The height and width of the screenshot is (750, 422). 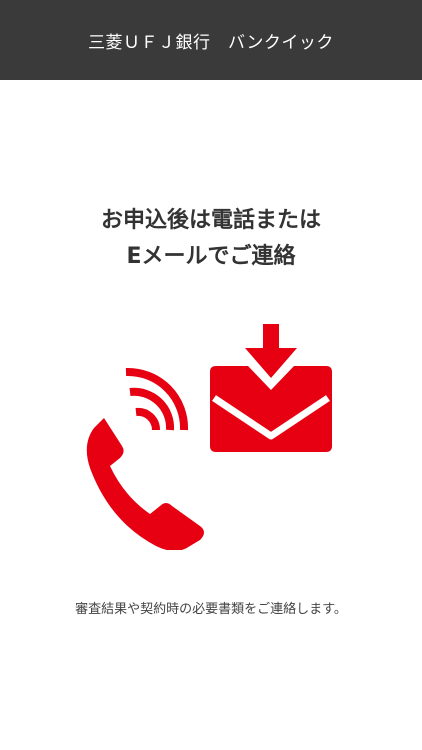 I want to click on caption-text: 審査結果や契約時の必要書類をご連絡します。, so click(x=211, y=609).